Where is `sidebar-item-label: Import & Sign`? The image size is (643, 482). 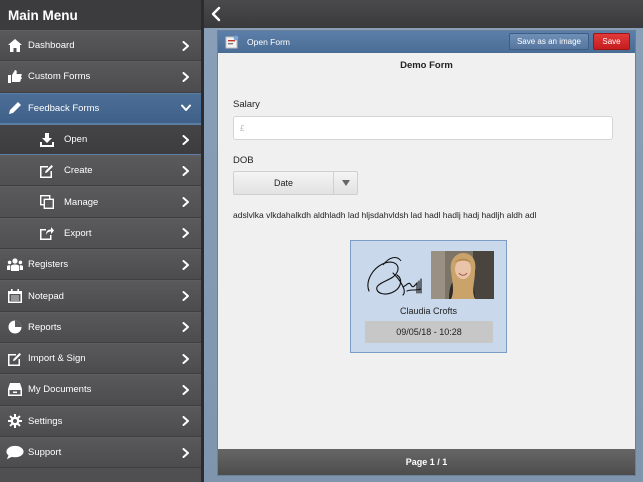 sidebar-item-label: Import & Sign is located at coordinates (57, 359).